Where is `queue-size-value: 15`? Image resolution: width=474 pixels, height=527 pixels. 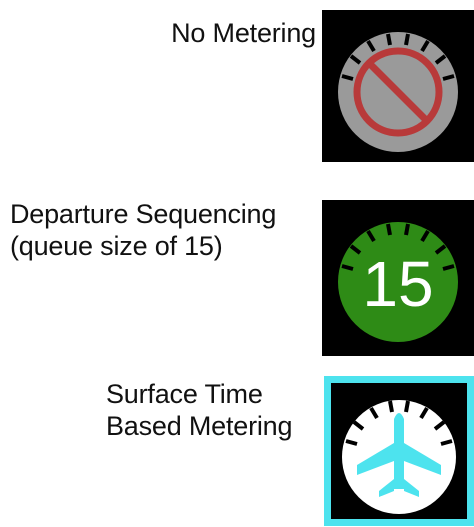
queue-size-value: 15 is located at coordinates (397, 284).